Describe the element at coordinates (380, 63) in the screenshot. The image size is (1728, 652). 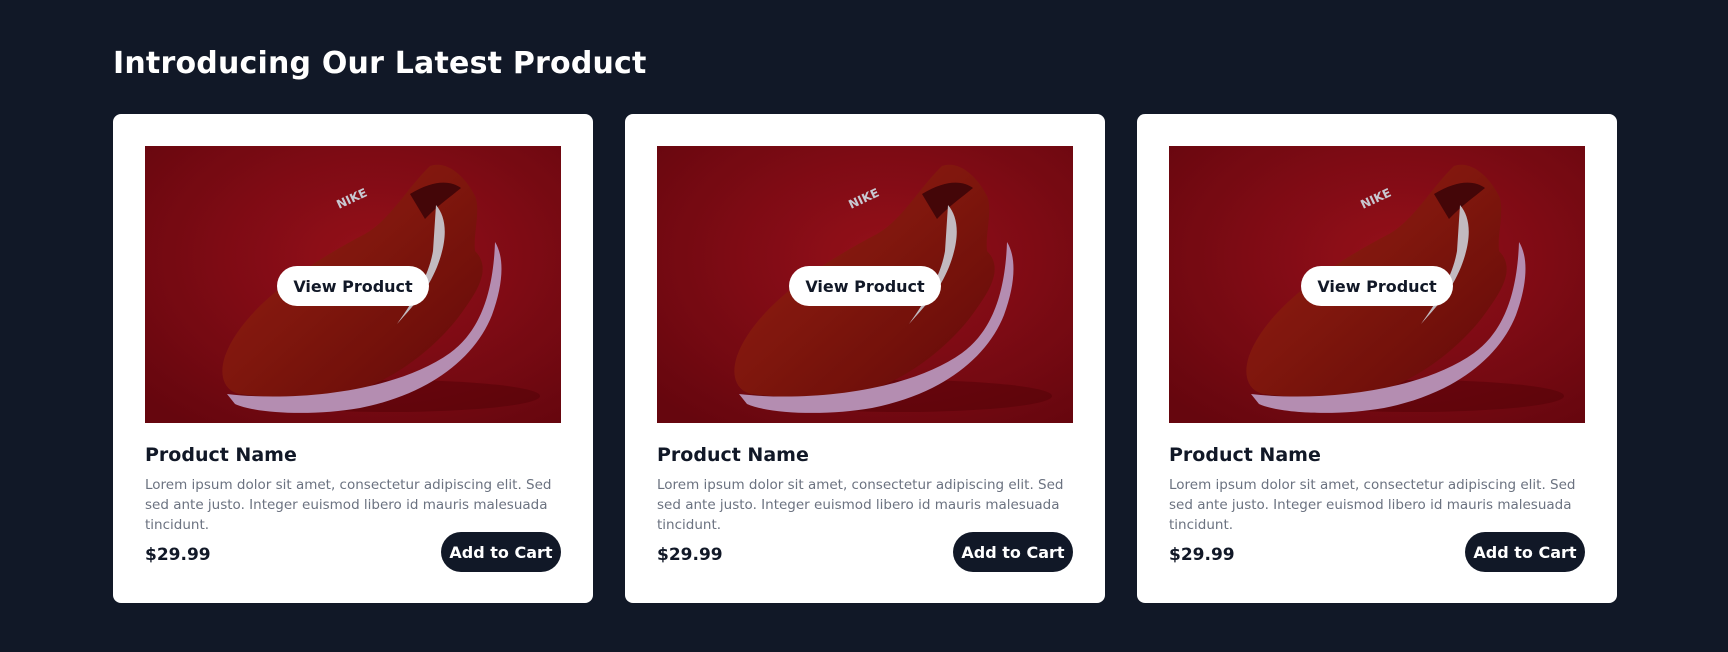
I see `section-title: Introducing Our Latest Product` at that location.